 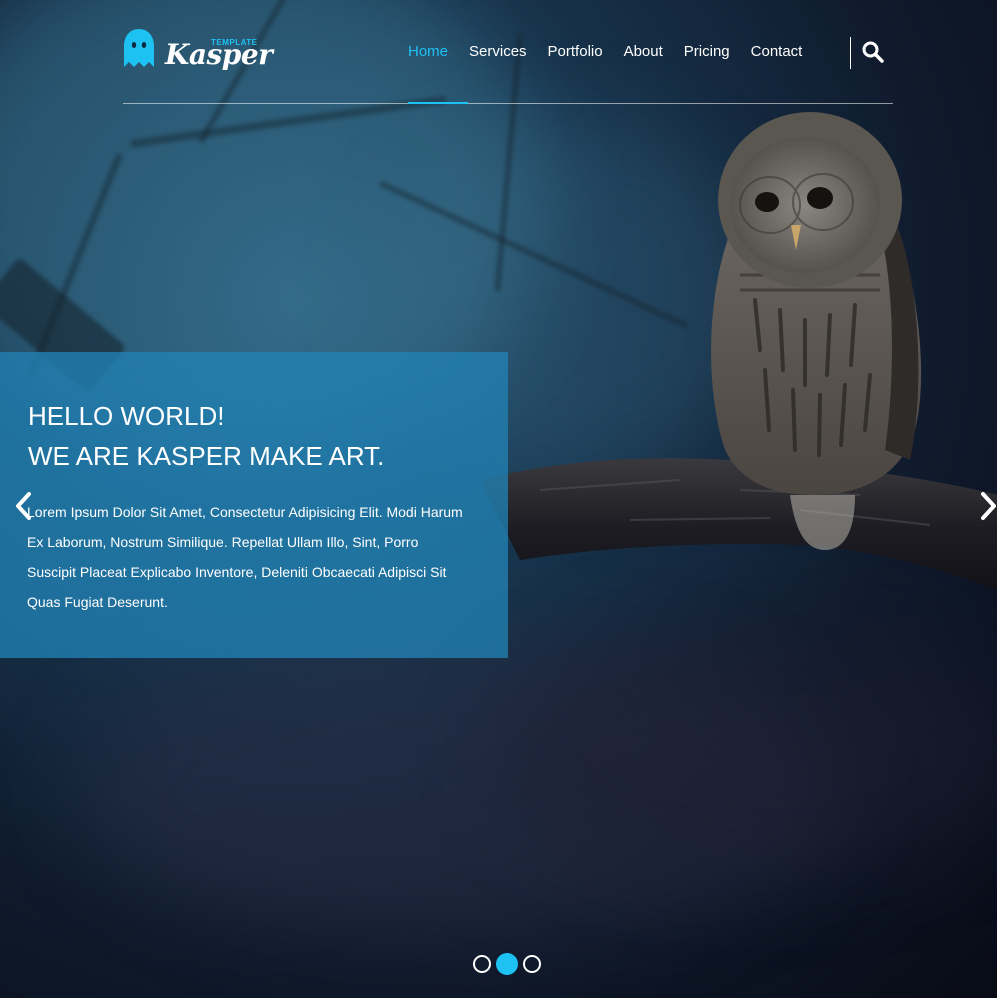 I want to click on search-icon, so click(x=873, y=52).